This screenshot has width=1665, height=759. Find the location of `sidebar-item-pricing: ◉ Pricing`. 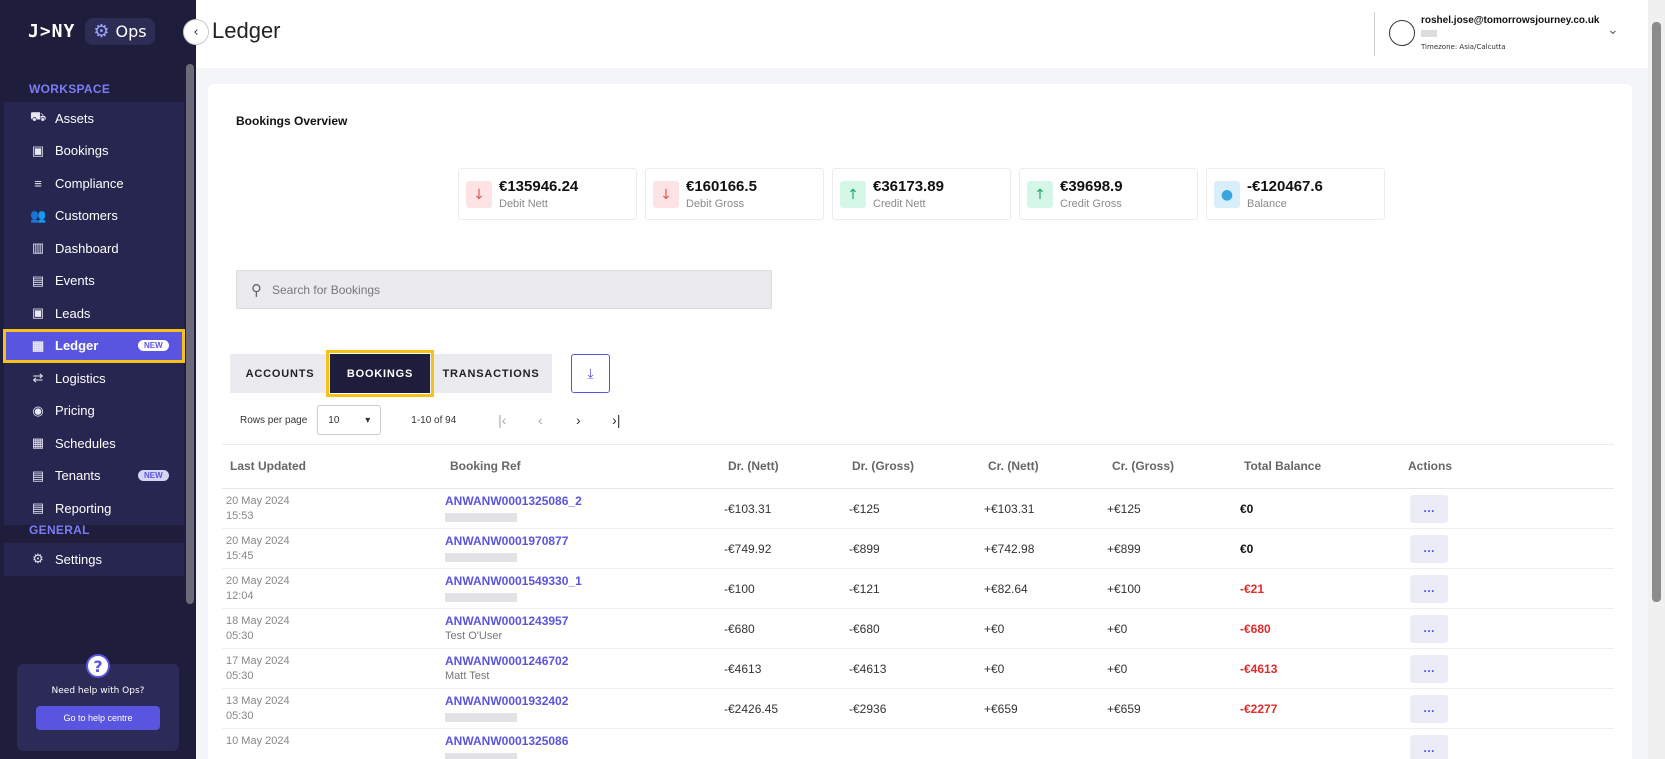

sidebar-item-pricing: ◉ Pricing is located at coordinates (94, 411).